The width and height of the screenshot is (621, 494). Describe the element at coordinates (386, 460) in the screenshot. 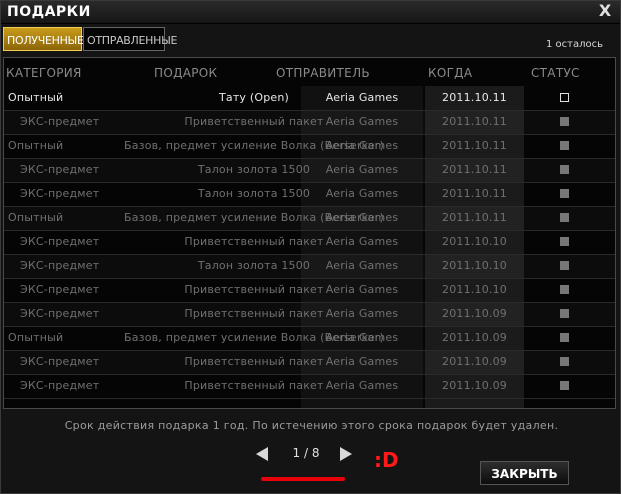

I see `smiley-annotation: :D` at that location.